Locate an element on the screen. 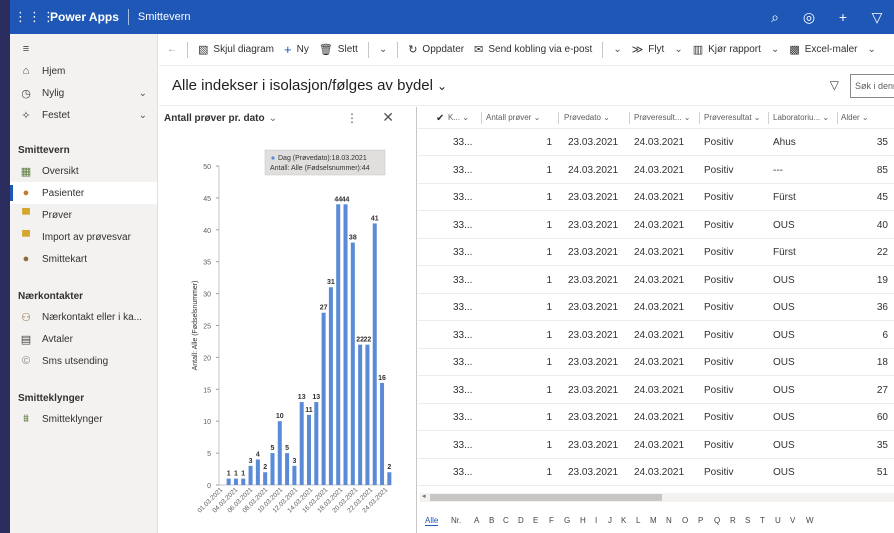  sidebar-item-nylig: ◷ Nylig ⌄ is located at coordinates (83, 93).